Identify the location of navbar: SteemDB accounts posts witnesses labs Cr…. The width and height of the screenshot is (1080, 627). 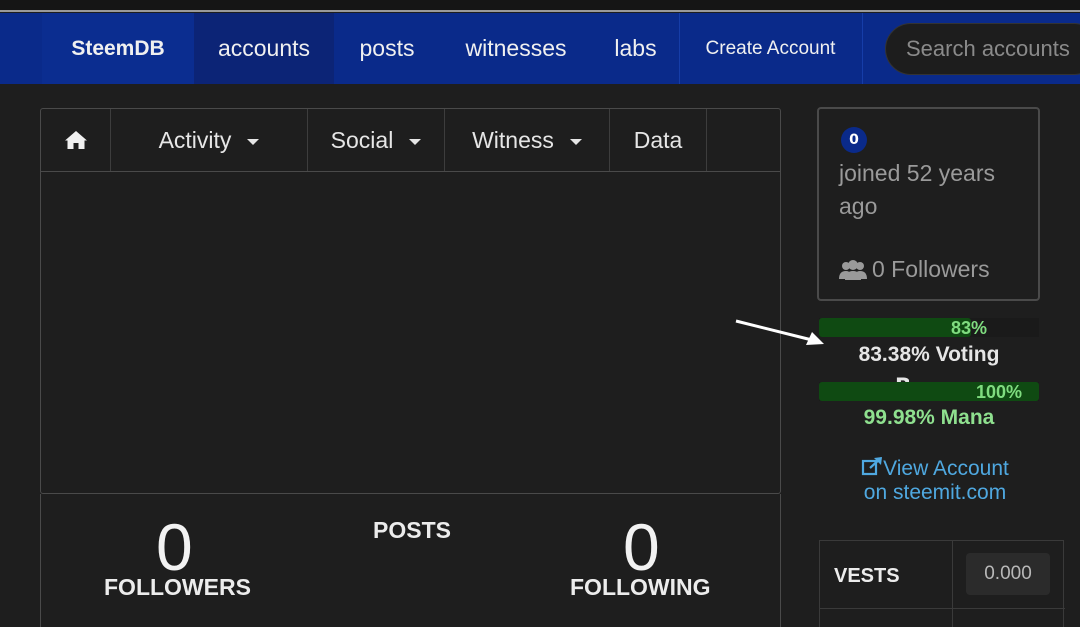
(540, 48).